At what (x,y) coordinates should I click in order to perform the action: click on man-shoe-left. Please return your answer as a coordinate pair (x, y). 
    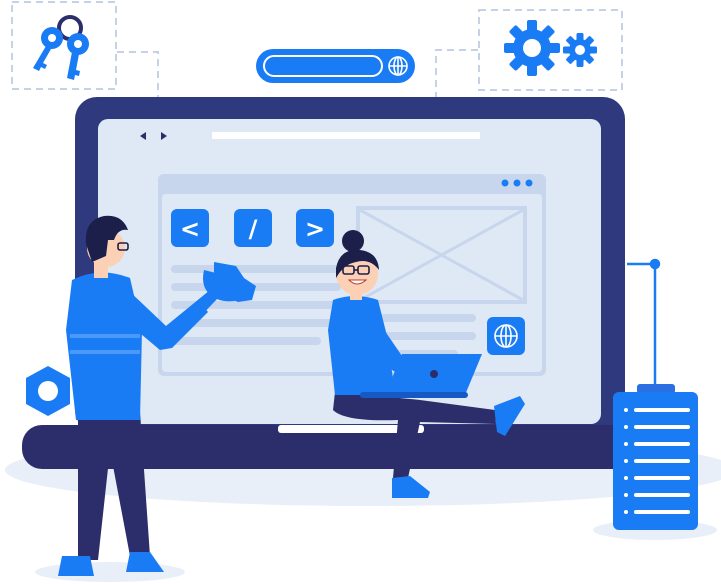
    Looking at the image, I should click on (76, 566).